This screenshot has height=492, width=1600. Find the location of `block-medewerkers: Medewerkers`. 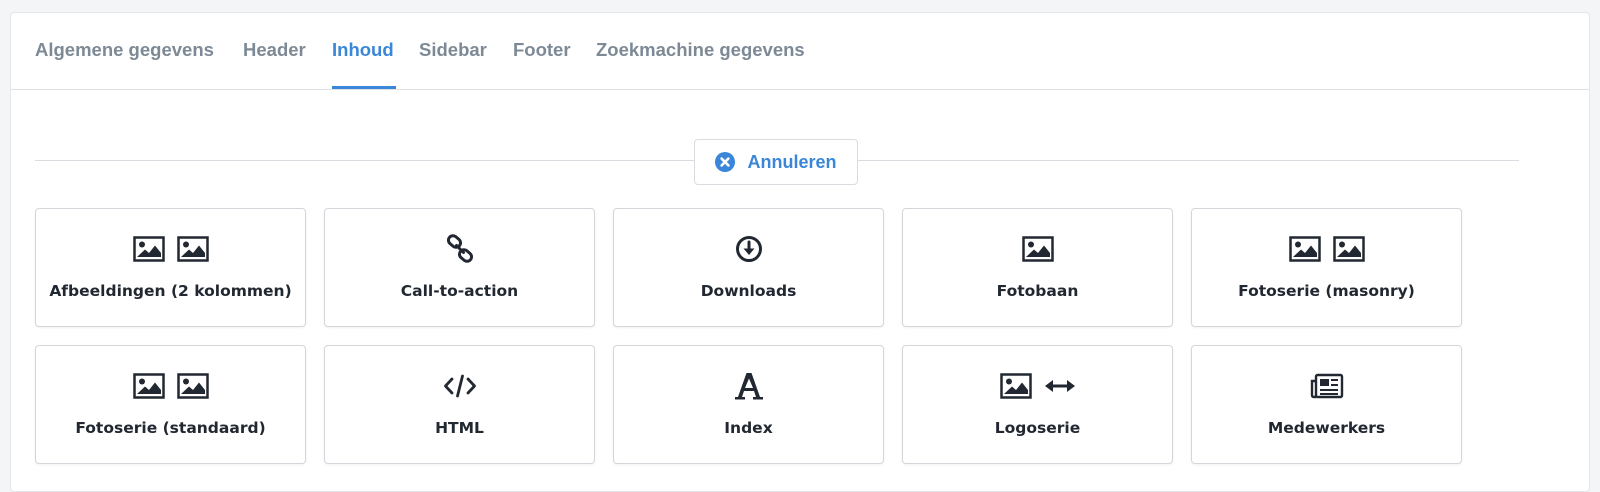

block-medewerkers: Medewerkers is located at coordinates (1326, 404).